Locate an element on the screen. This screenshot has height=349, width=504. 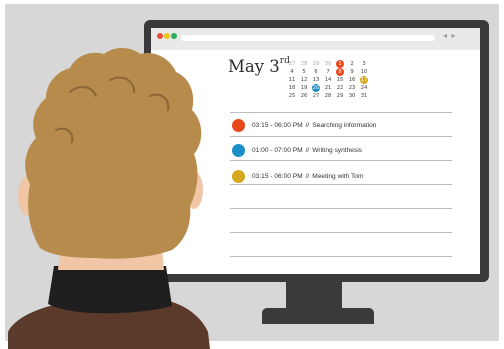
calendar-day-number: 20 is located at coordinates (316, 88).